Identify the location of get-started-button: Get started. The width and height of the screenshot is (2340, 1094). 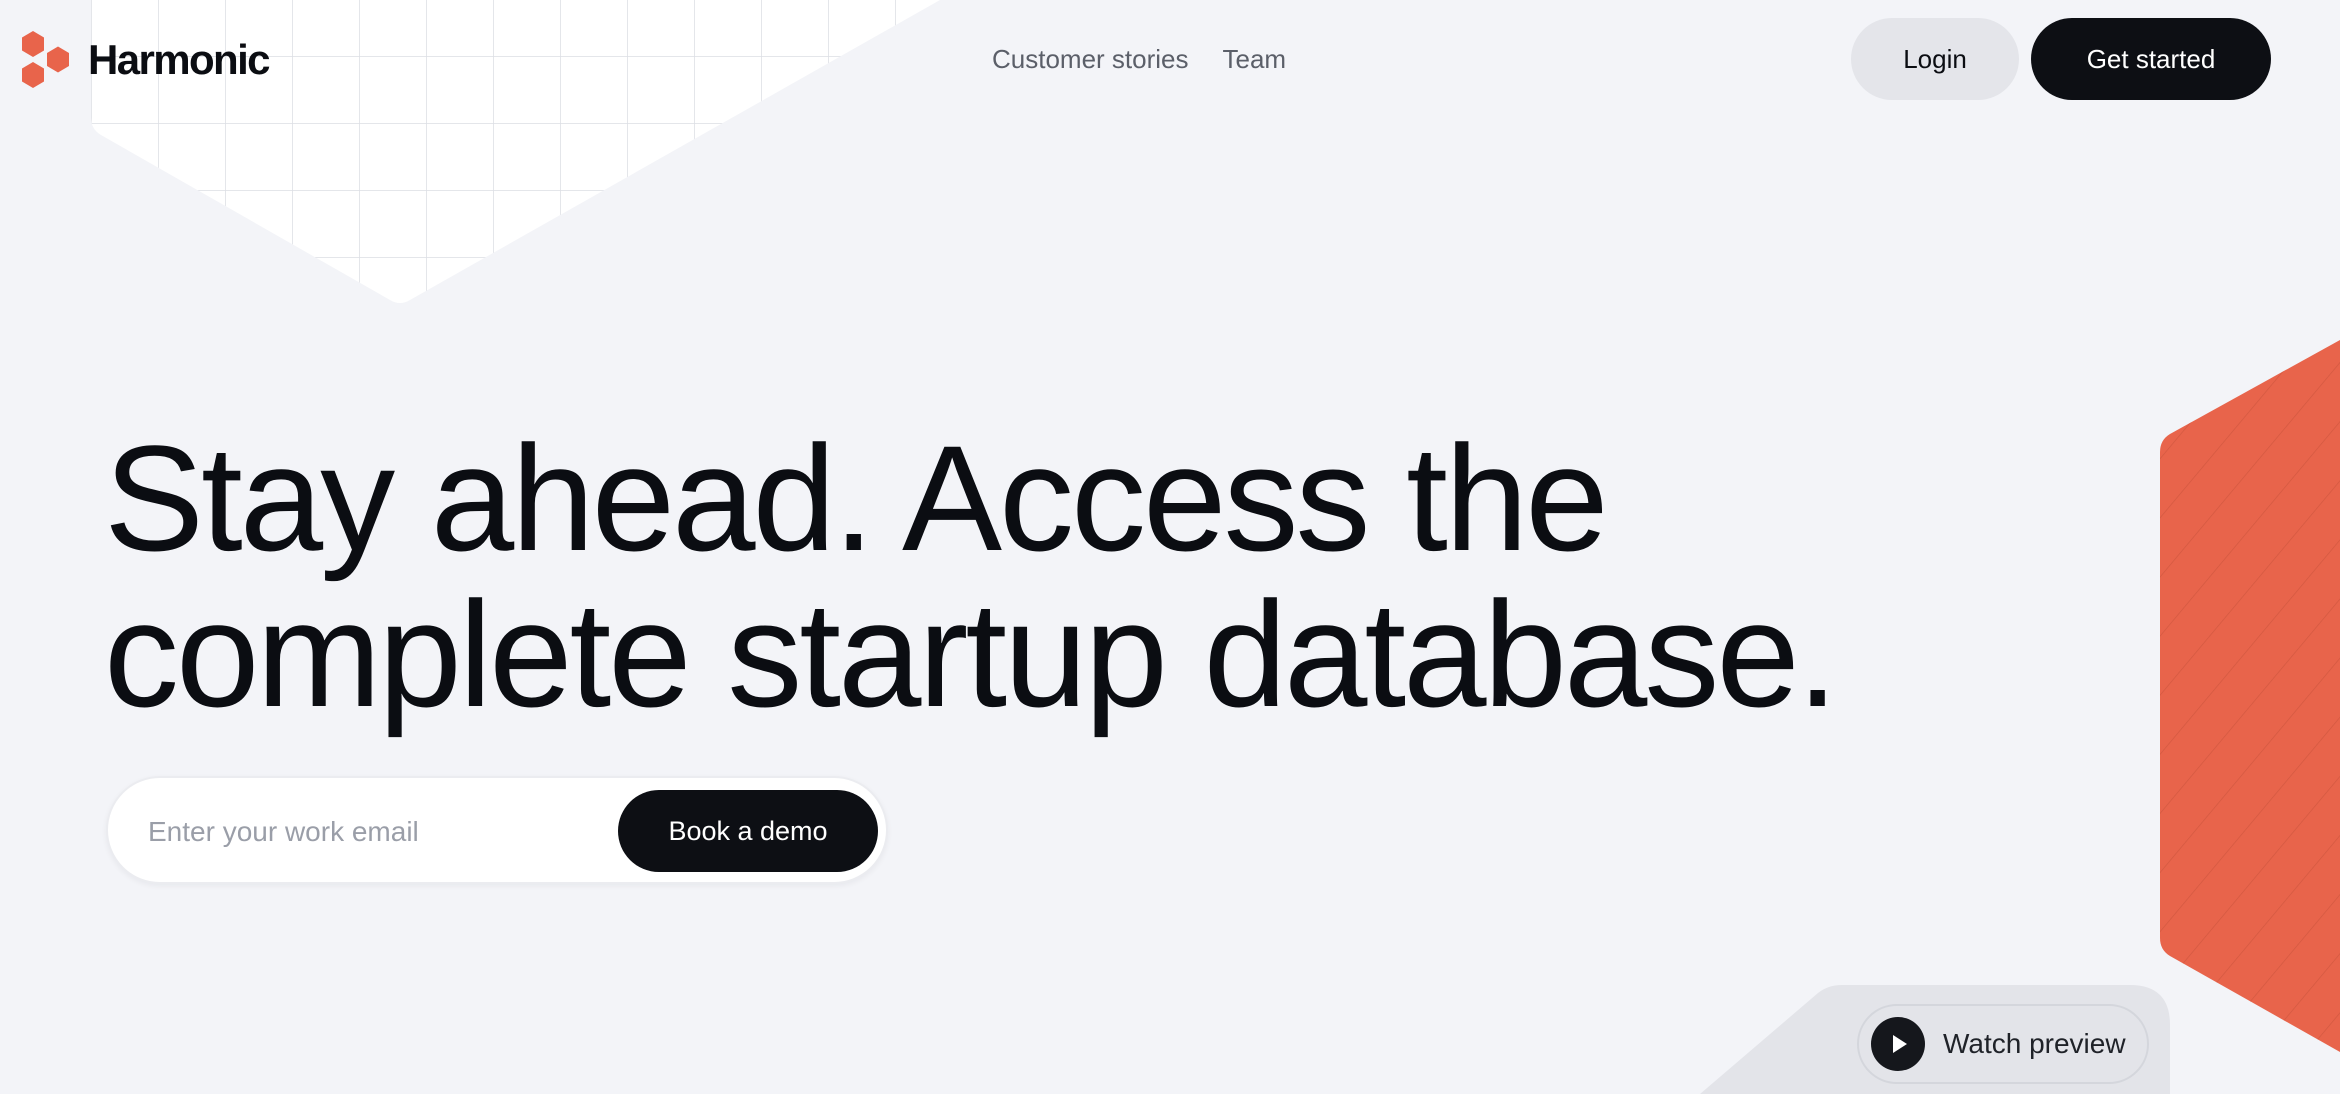
(2151, 59).